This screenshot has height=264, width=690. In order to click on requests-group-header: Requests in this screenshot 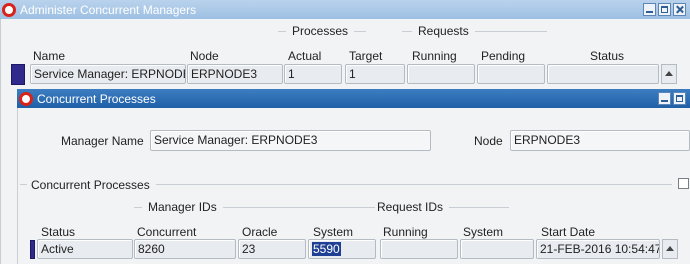, I will do `click(474, 31)`.